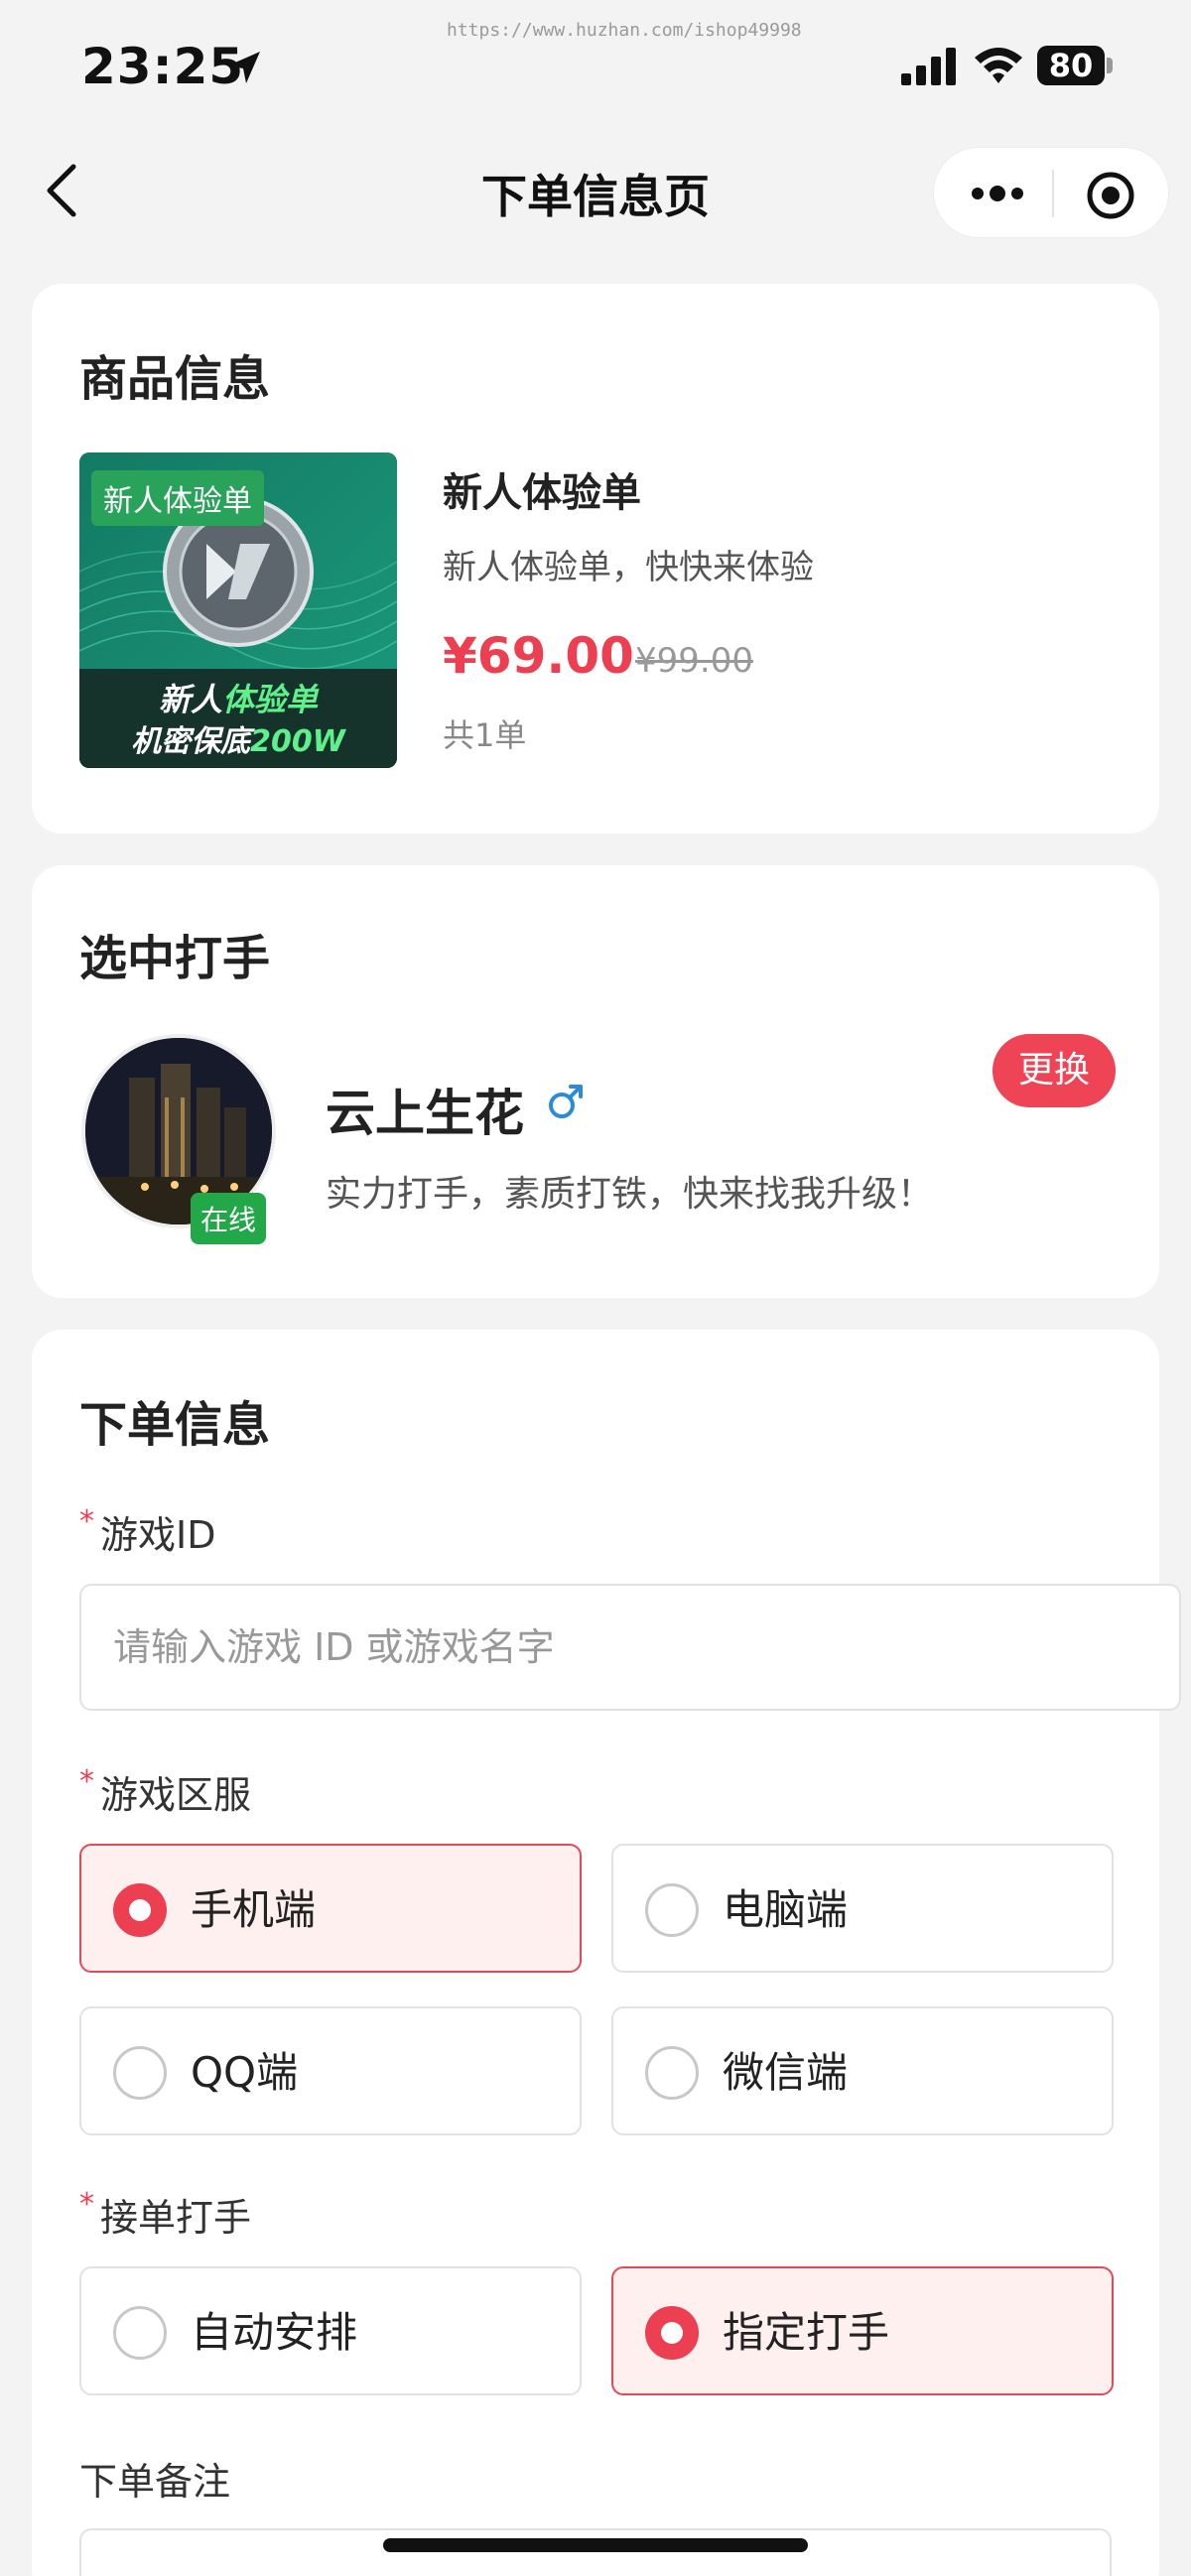  I want to click on male-gender-icon, so click(566, 1102).